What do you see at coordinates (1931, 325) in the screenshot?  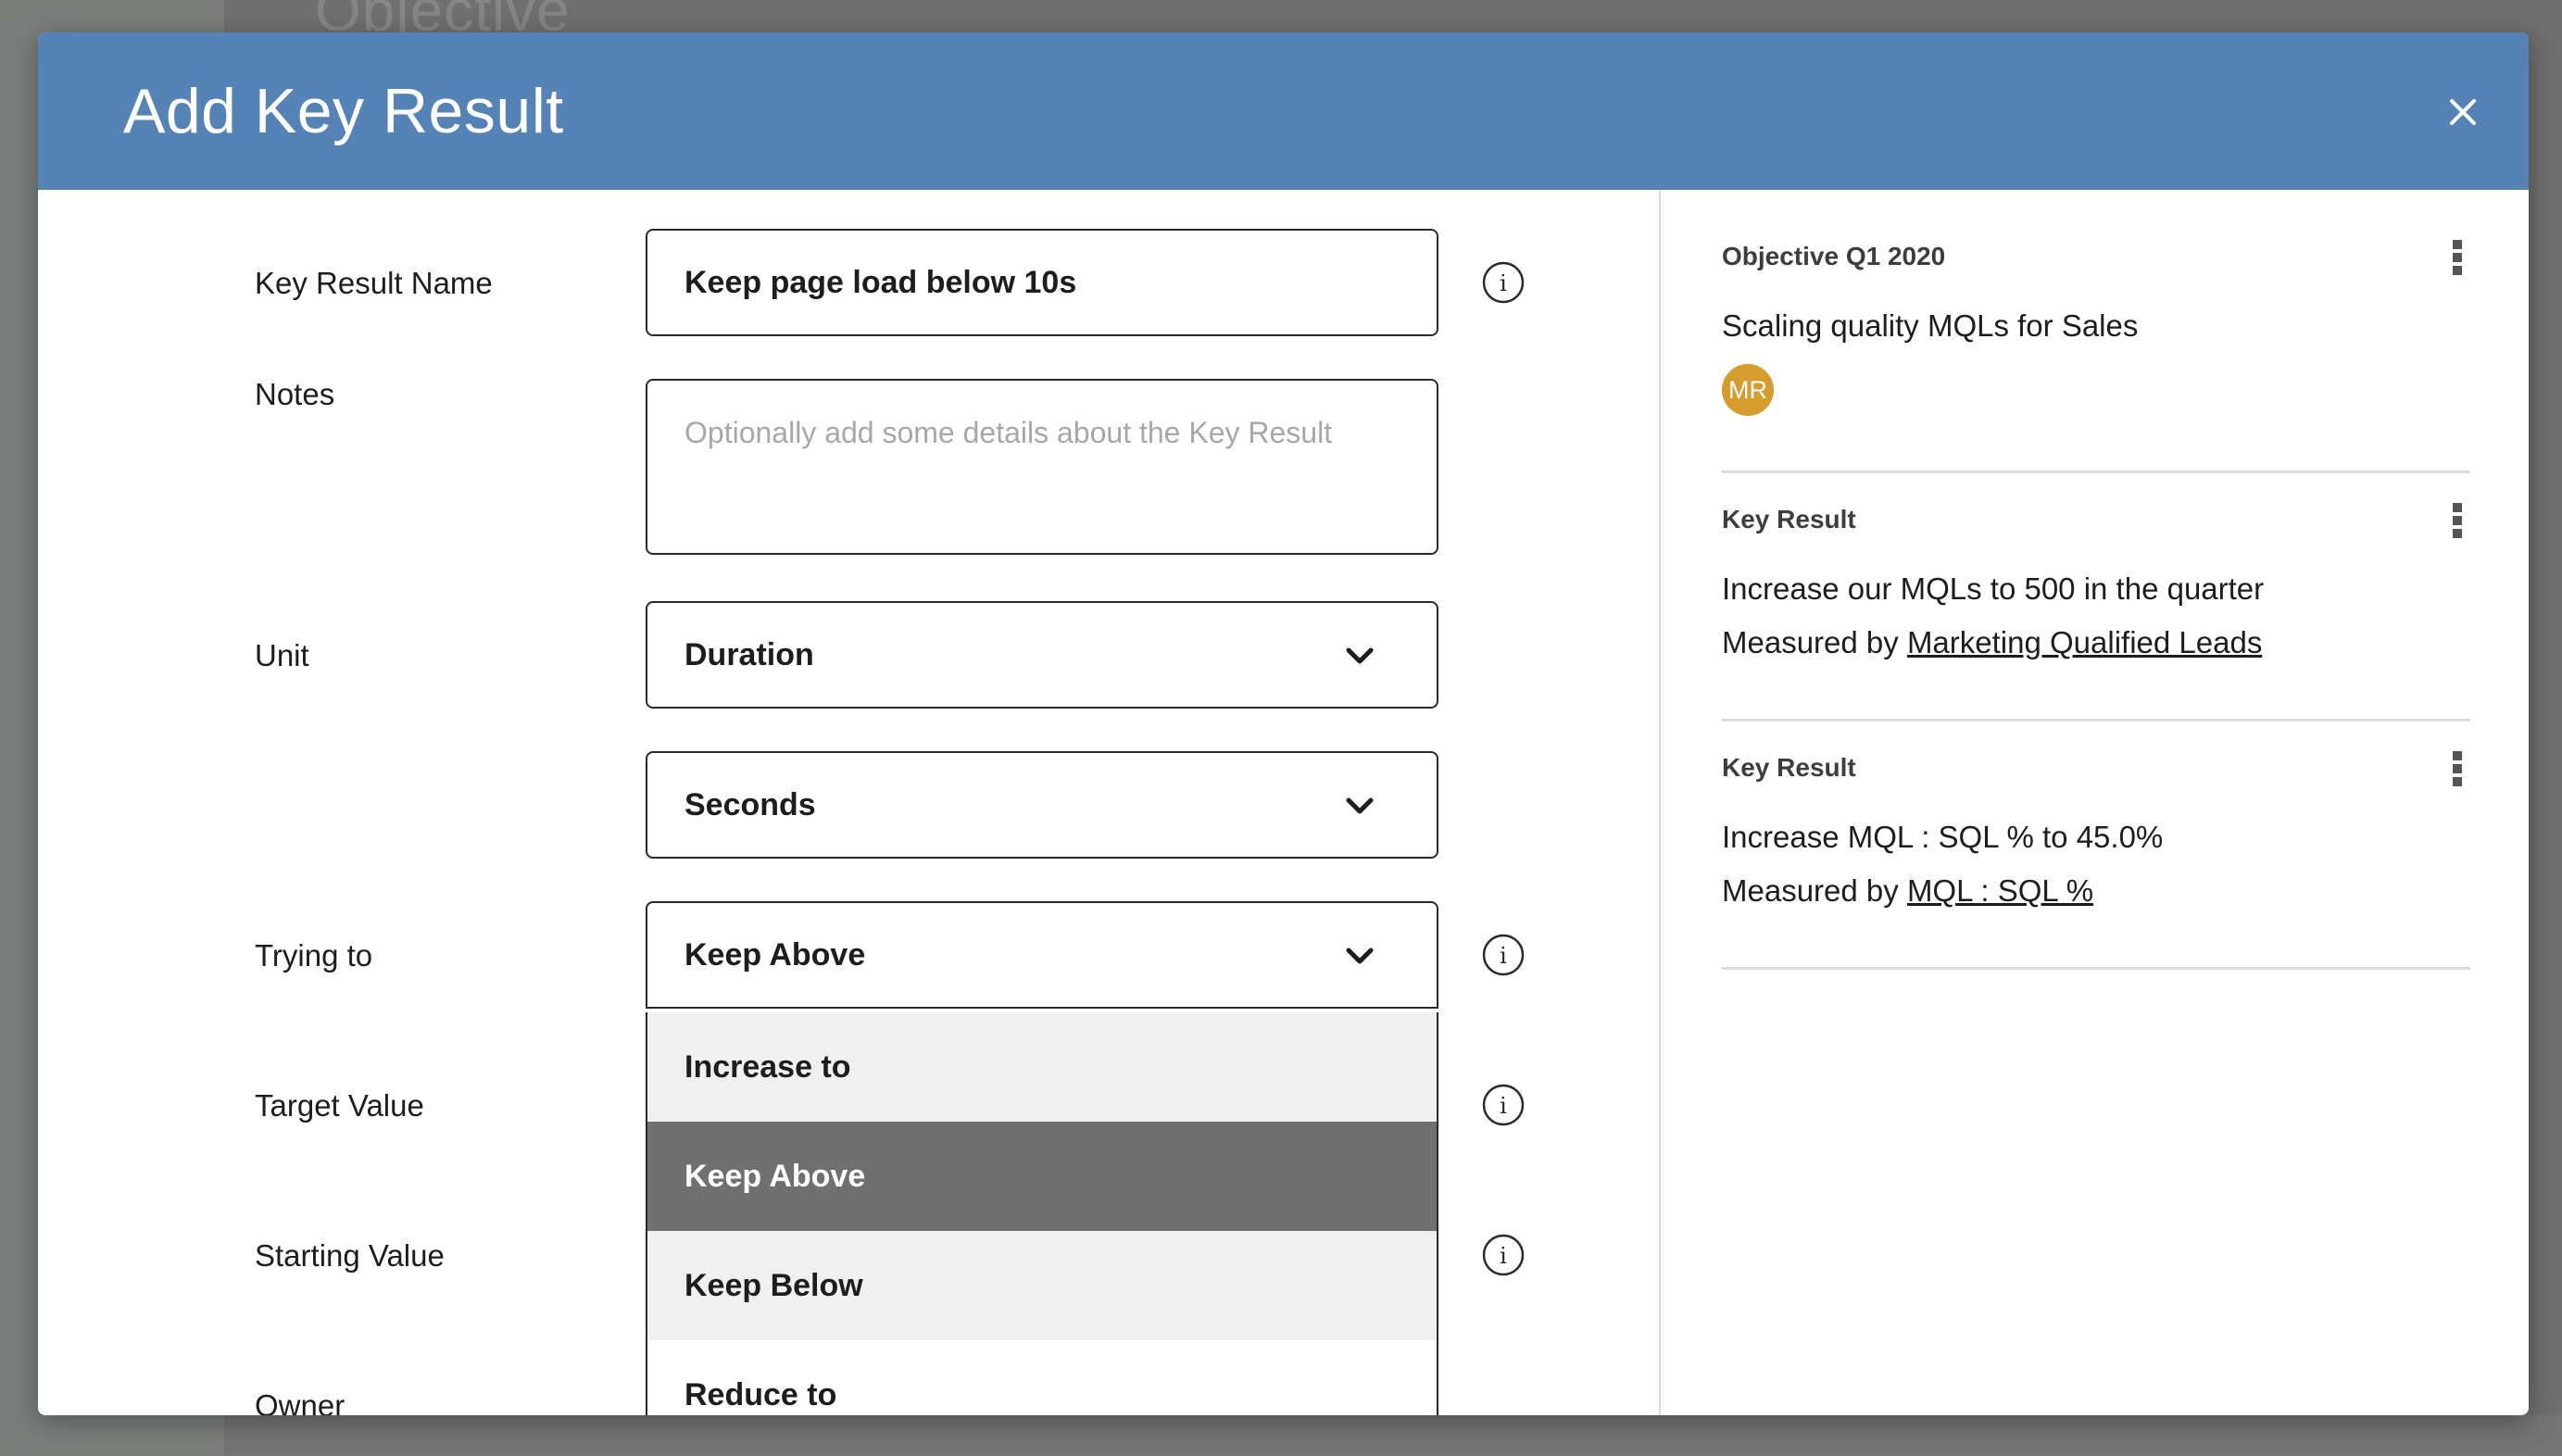 I see `objective-title: Scaling quality MQLs for Sales` at bounding box center [1931, 325].